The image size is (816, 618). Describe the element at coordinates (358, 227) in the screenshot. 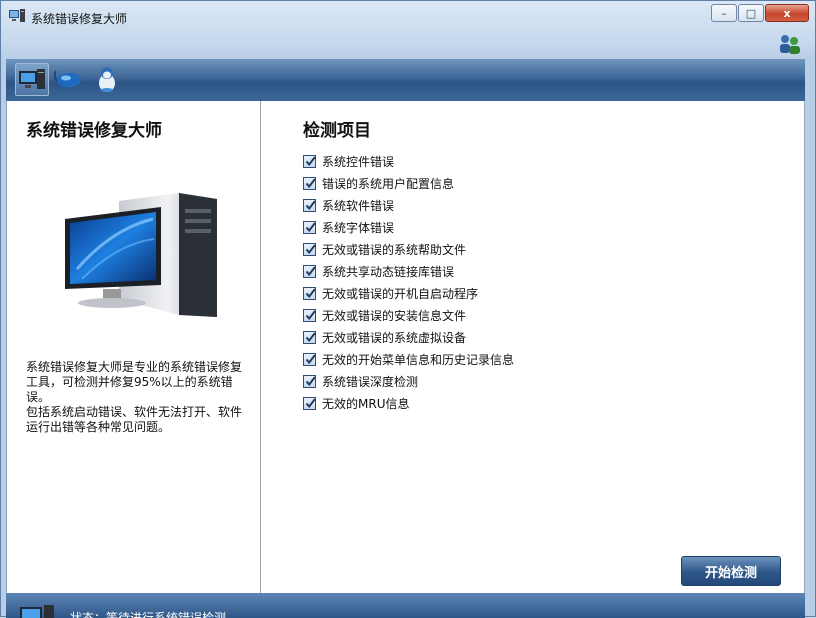

I see `check-item-label: 系统字体错误` at that location.